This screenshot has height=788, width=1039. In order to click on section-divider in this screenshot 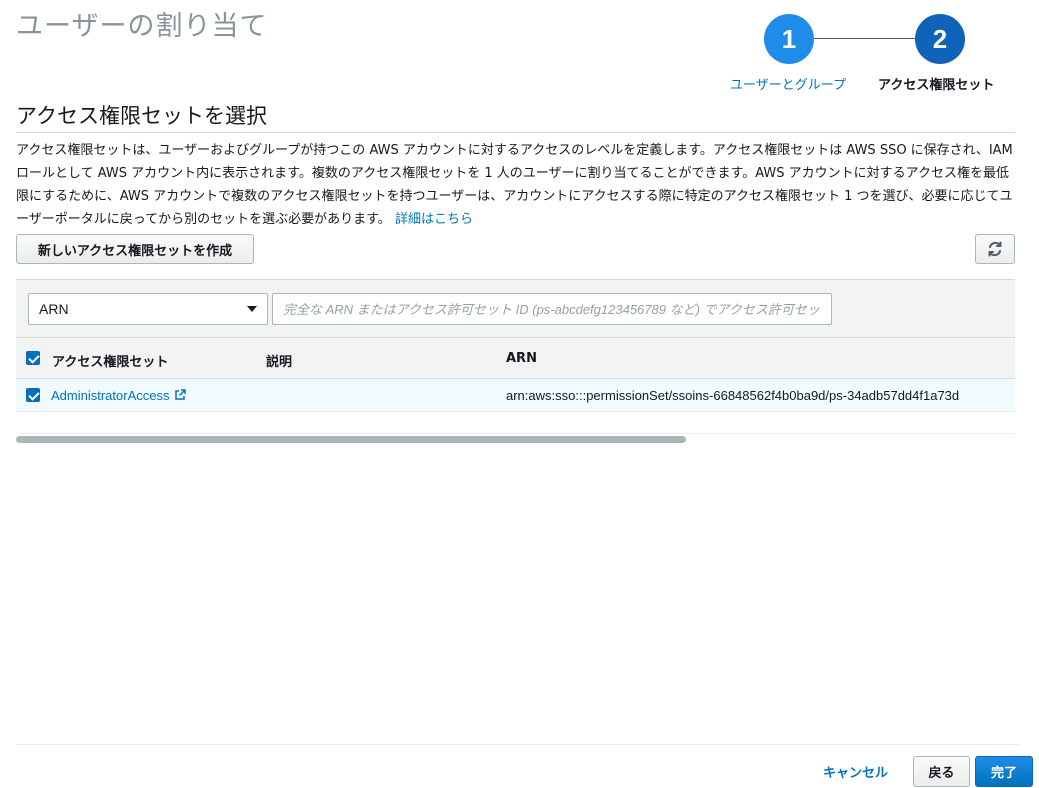, I will do `click(515, 132)`.